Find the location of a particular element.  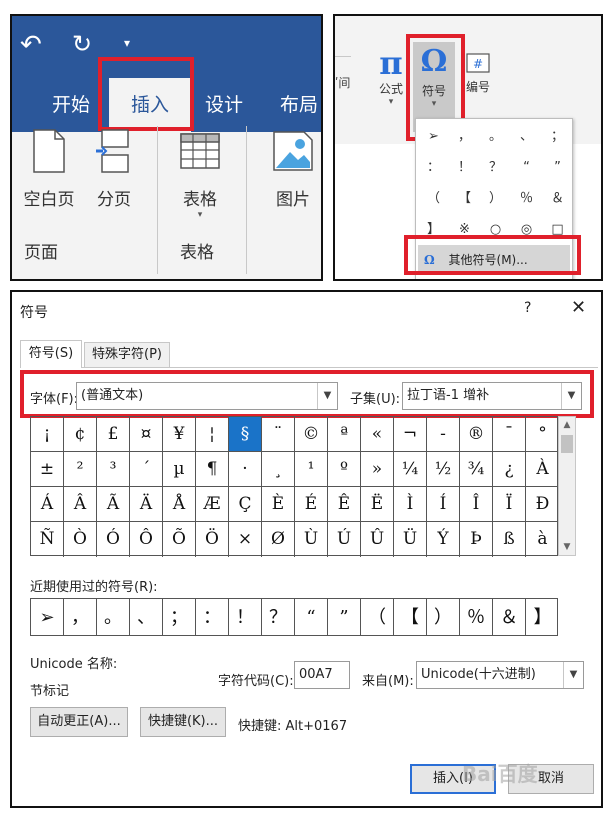

quick-symbol-cell: “ is located at coordinates (526, 167).